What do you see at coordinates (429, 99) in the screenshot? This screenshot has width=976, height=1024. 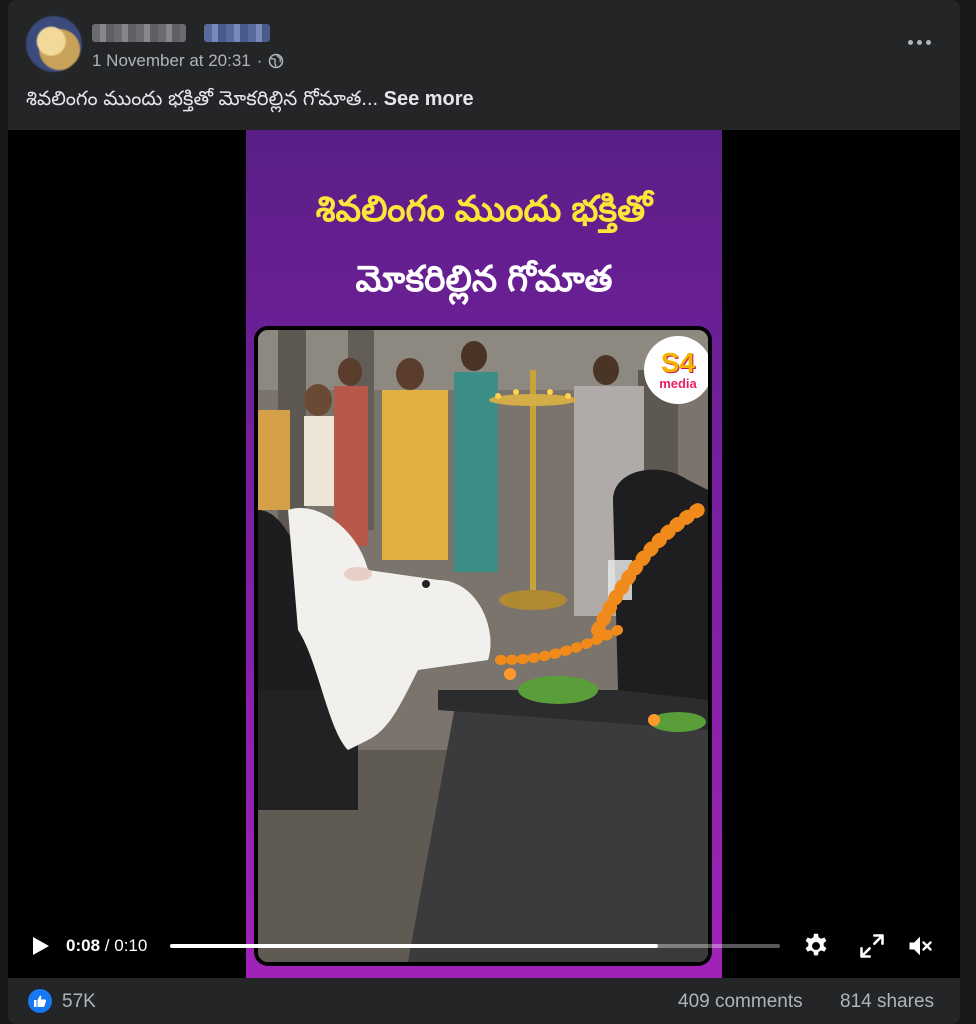 I see `see-more-link: See more` at bounding box center [429, 99].